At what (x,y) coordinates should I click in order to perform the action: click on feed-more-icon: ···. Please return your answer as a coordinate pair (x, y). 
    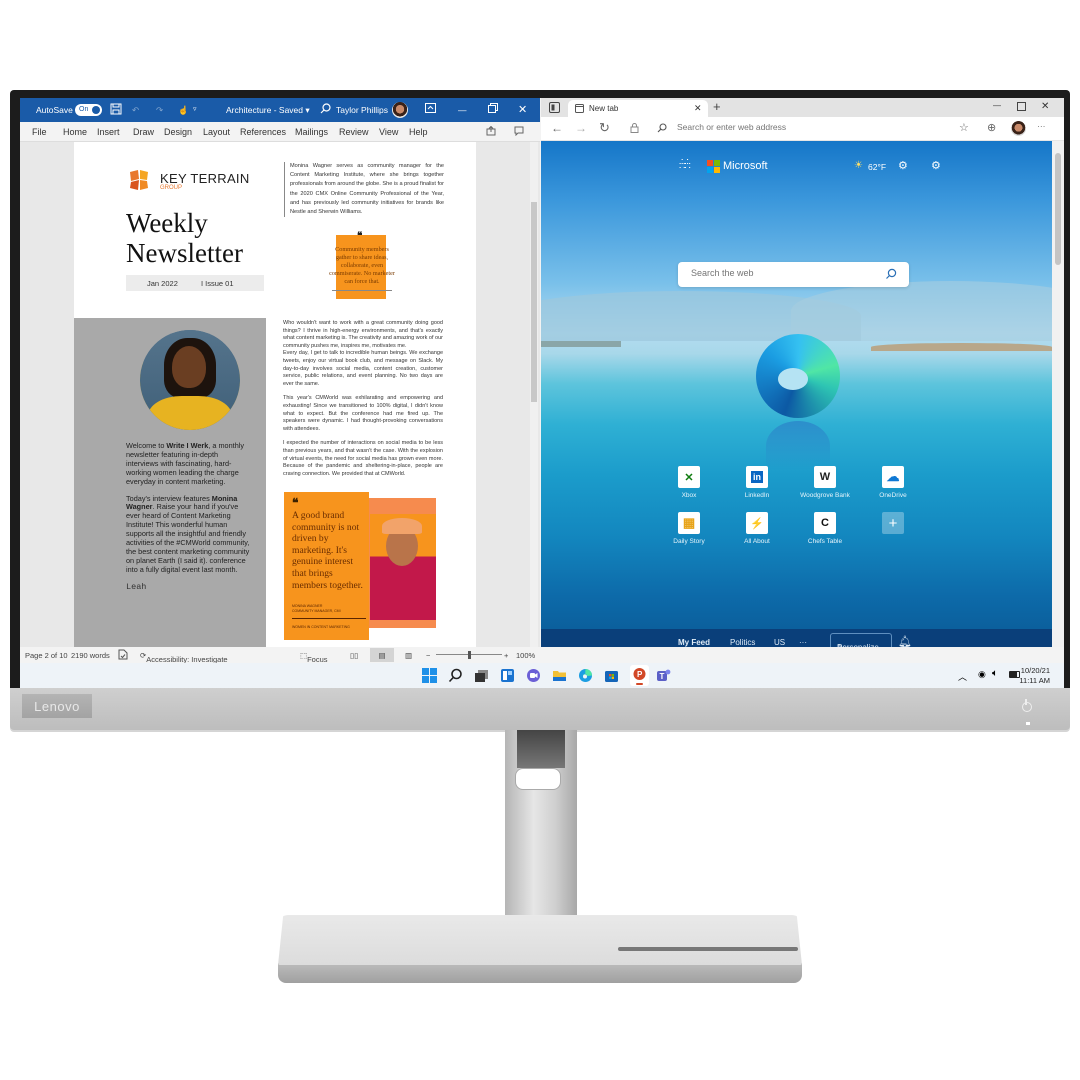
    Looking at the image, I should click on (803, 642).